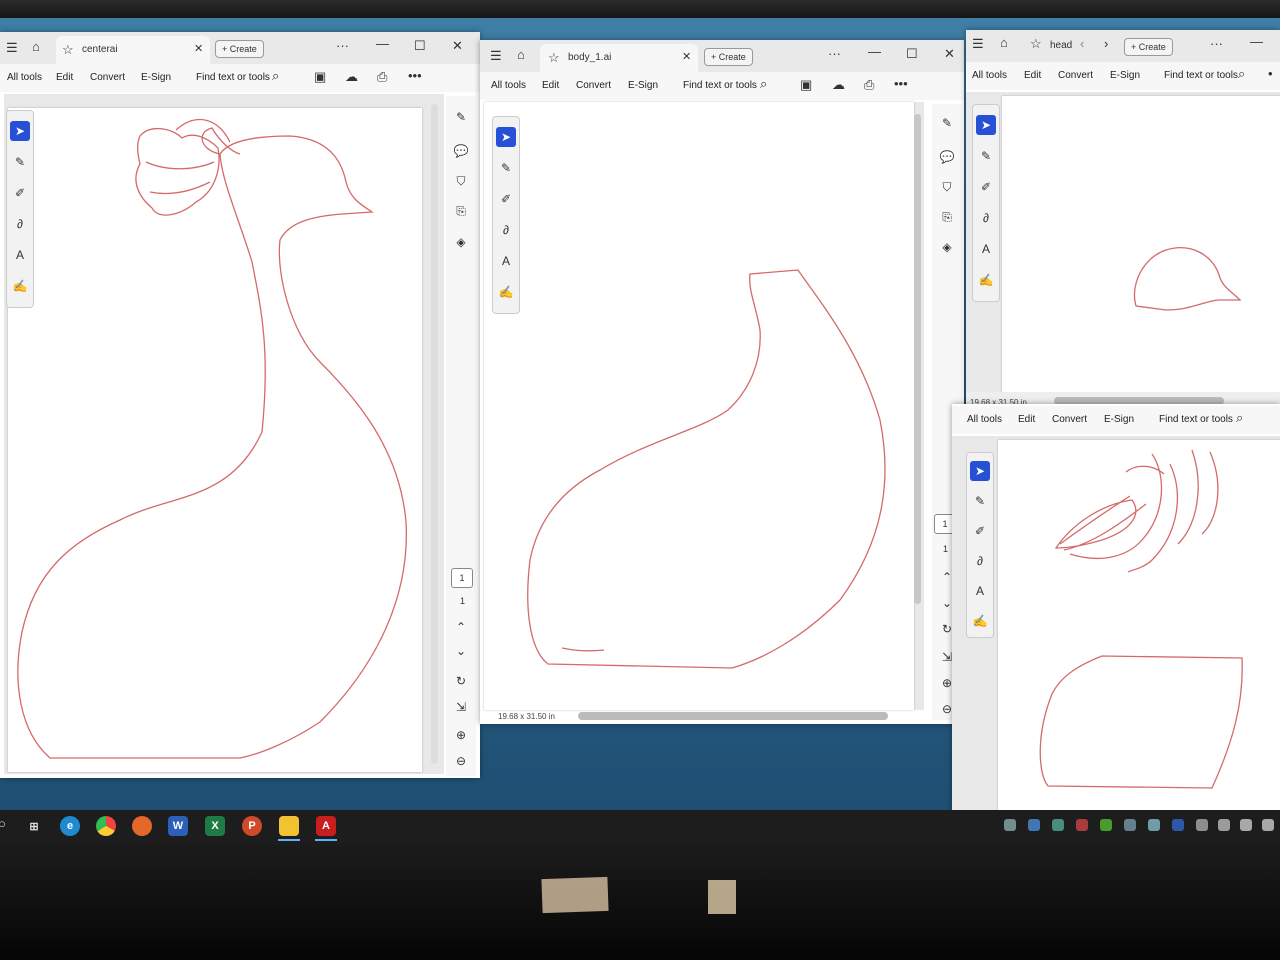 The height and width of the screenshot is (960, 1280). I want to click on excel-icon: X, so click(215, 826).